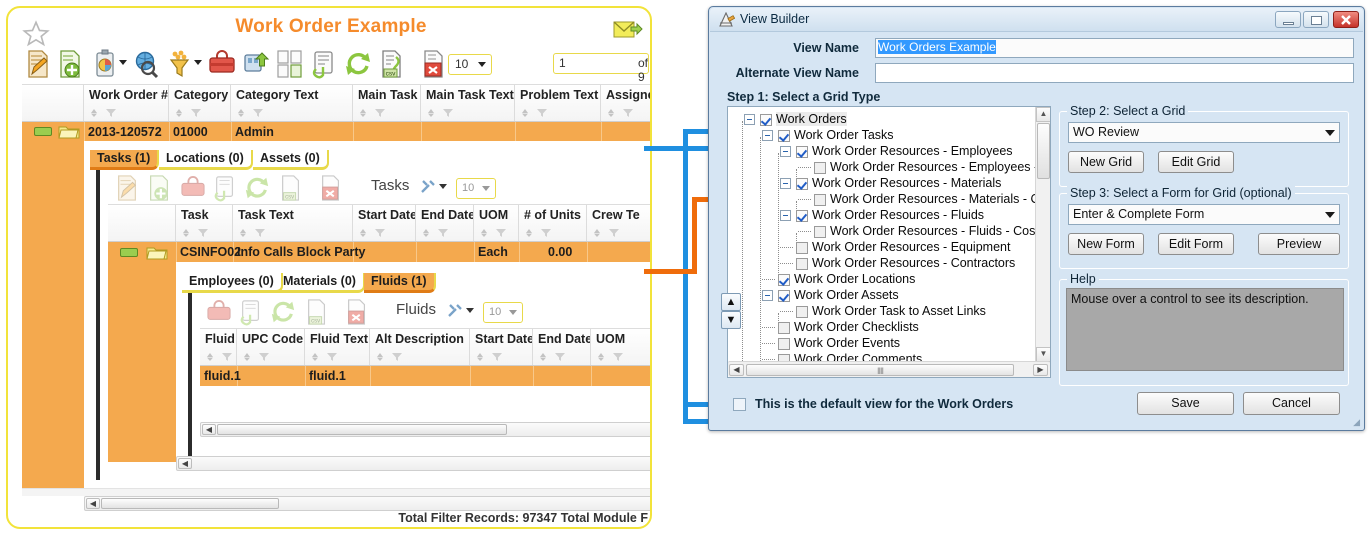 The width and height of the screenshot is (1369, 537). Describe the element at coordinates (1291, 403) in the screenshot. I see `cancel-button: Cancel` at that location.